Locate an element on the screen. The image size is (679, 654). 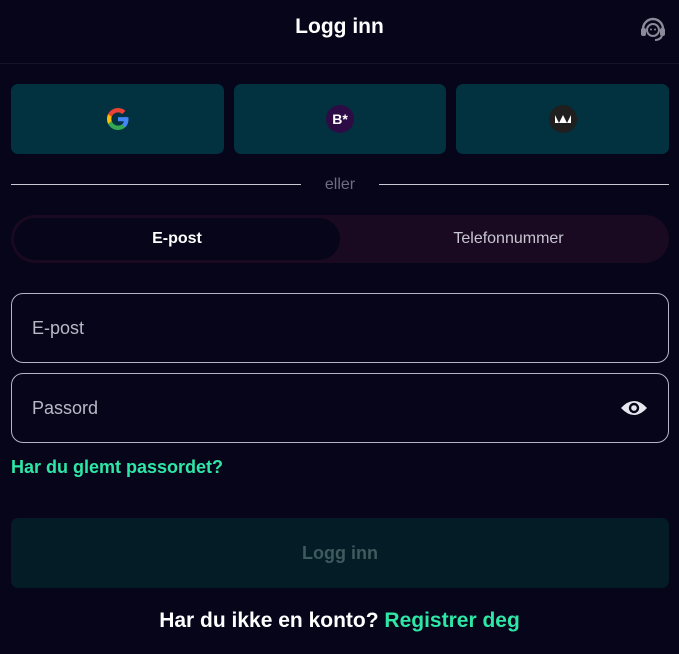
vipps-icon is located at coordinates (562, 119).